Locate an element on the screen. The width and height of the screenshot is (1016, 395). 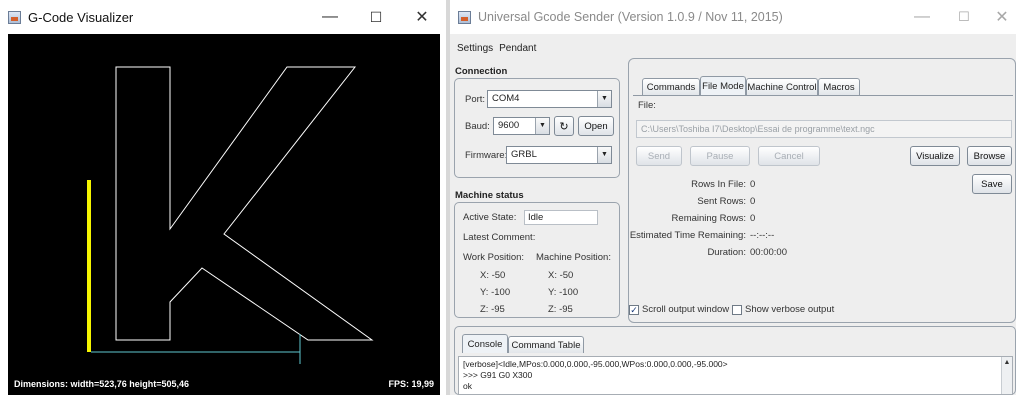
refresh-ports-button: ↻ is located at coordinates (564, 126).